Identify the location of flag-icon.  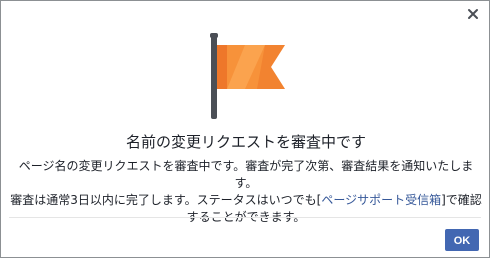
(247, 76).